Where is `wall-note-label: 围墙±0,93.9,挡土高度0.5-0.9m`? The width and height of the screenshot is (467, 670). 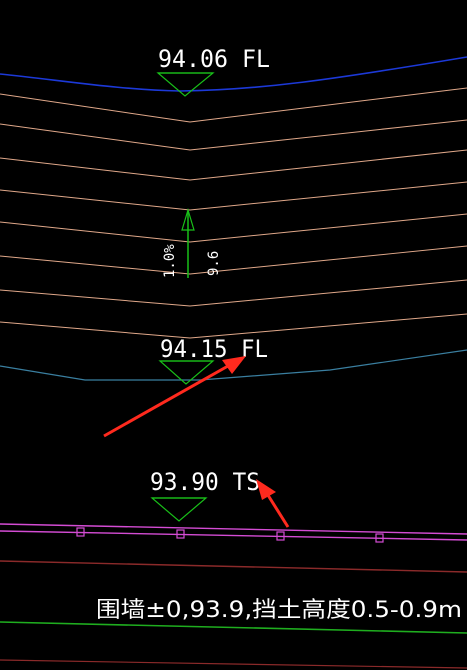 wall-note-label: 围墙±0,93.9,挡土高度0.5-0.9m is located at coordinates (279, 610).